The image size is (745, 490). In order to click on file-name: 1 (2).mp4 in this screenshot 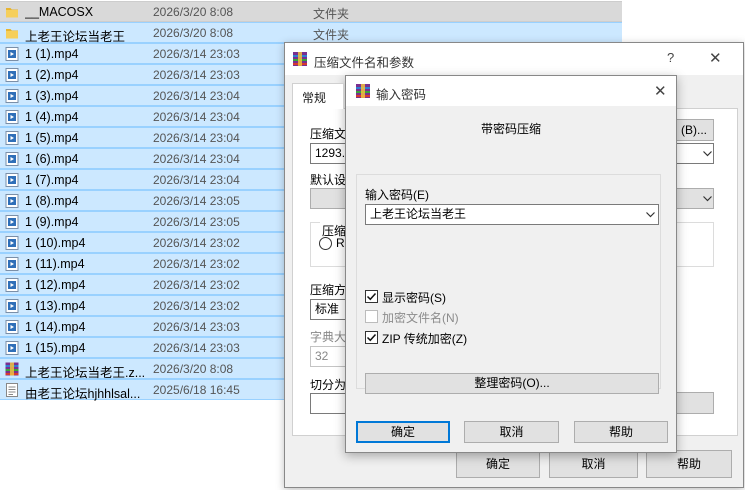, I will do `click(52, 75)`.